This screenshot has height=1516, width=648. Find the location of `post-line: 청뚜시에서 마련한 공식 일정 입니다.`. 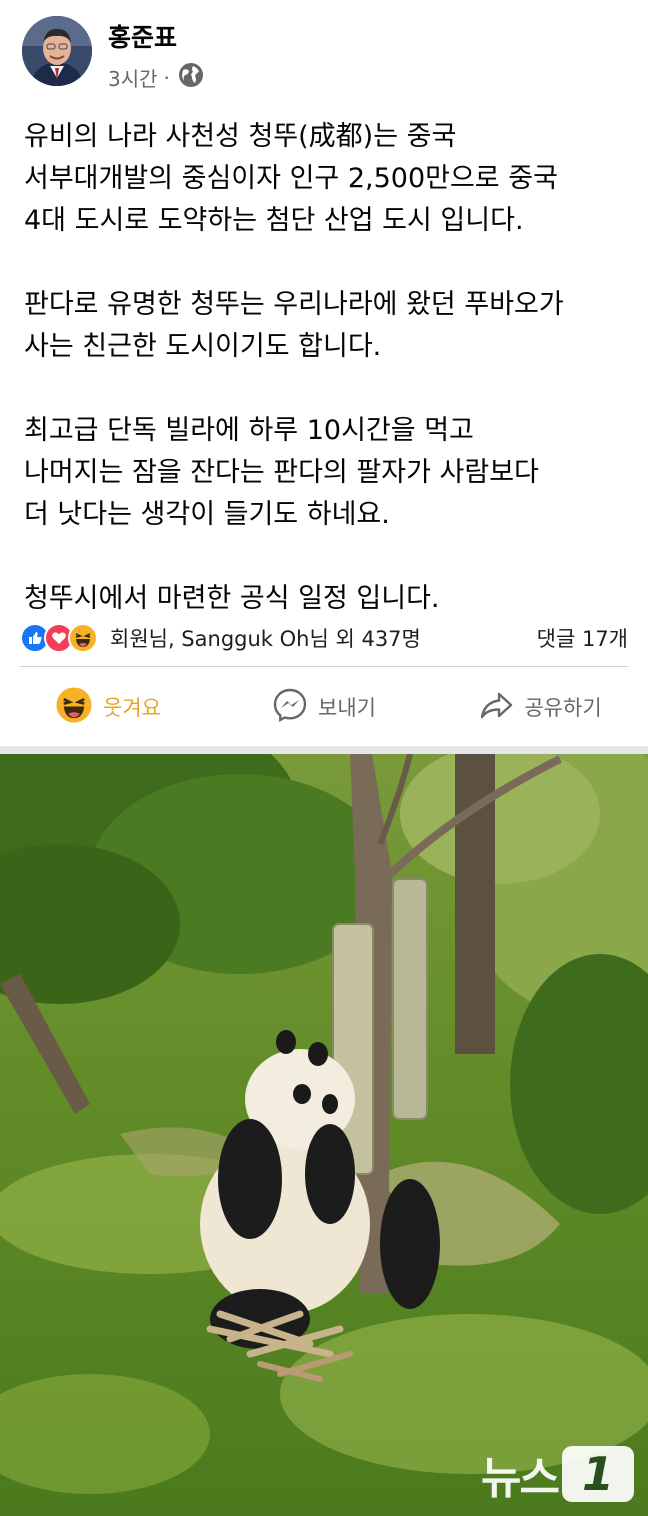

post-line: 청뚜시에서 마련한 공식 일정 입니다. is located at coordinates (232, 598).